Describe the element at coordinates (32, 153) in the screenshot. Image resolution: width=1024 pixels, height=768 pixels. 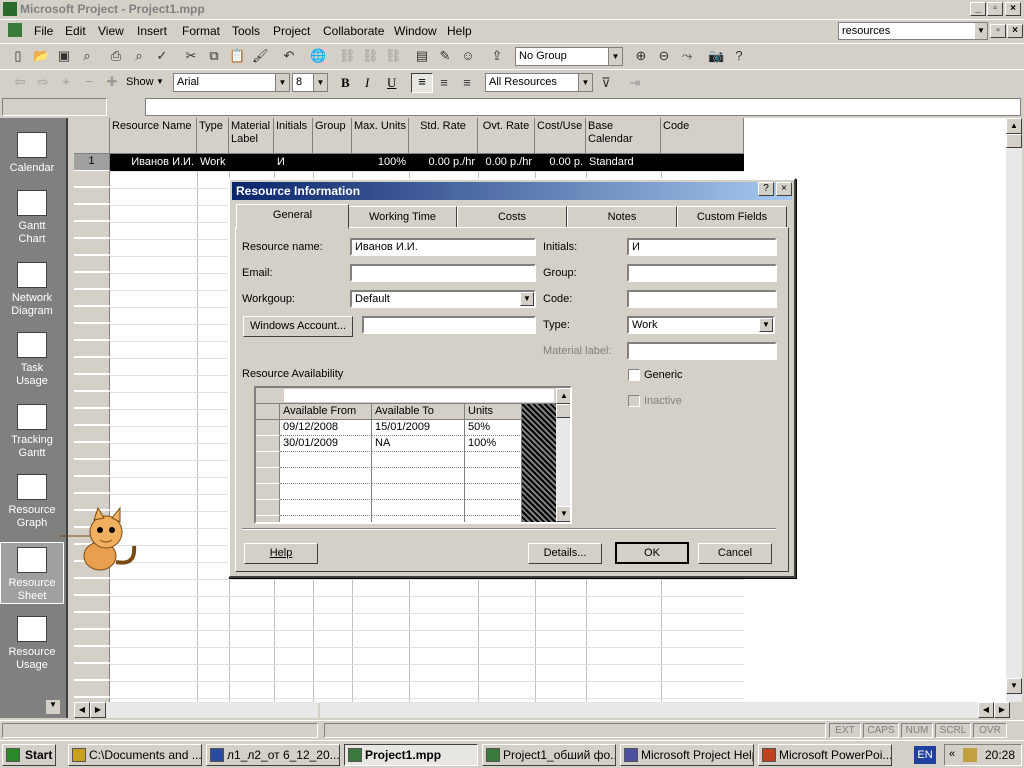
I see `view-calendar: Calendar` at that location.